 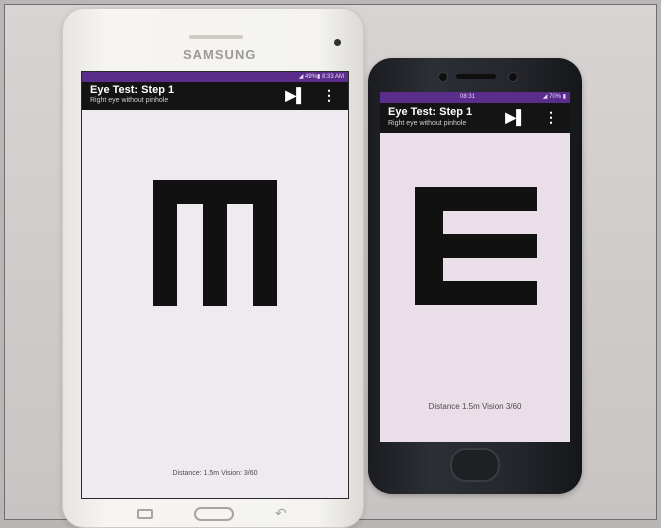 I want to click on phone-optotype-e, so click(x=476, y=246).